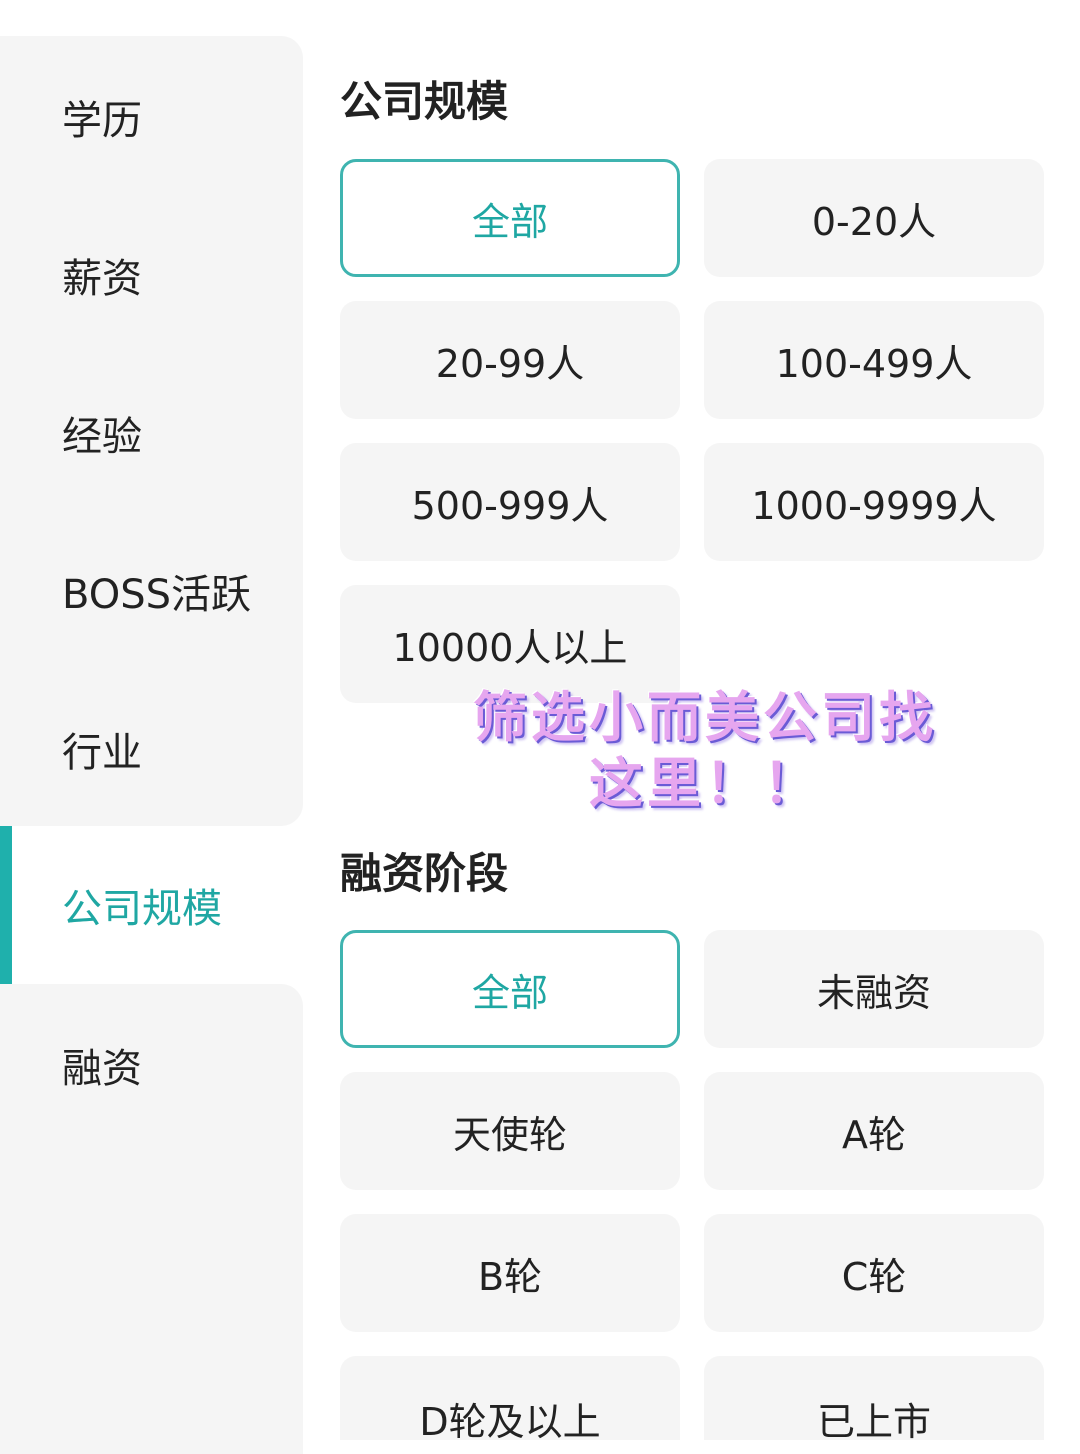  What do you see at coordinates (874, 221) in the screenshot?
I see `option-label: 0-20人` at bounding box center [874, 221].